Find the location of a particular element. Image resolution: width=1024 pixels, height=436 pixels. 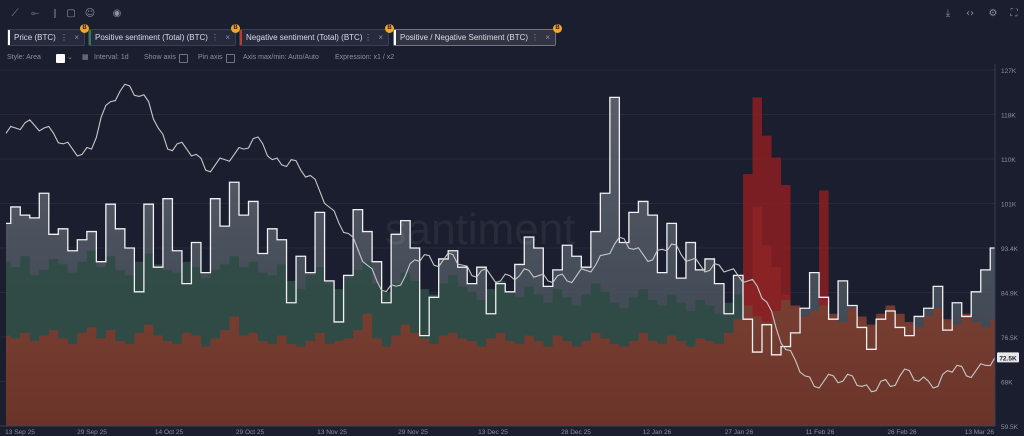

expression-field: Expression: x1 / x2 is located at coordinates (364, 58).